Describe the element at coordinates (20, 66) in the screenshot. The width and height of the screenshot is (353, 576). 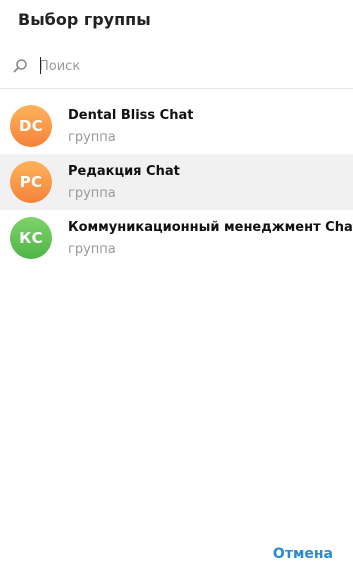
I see `search-icon` at that location.